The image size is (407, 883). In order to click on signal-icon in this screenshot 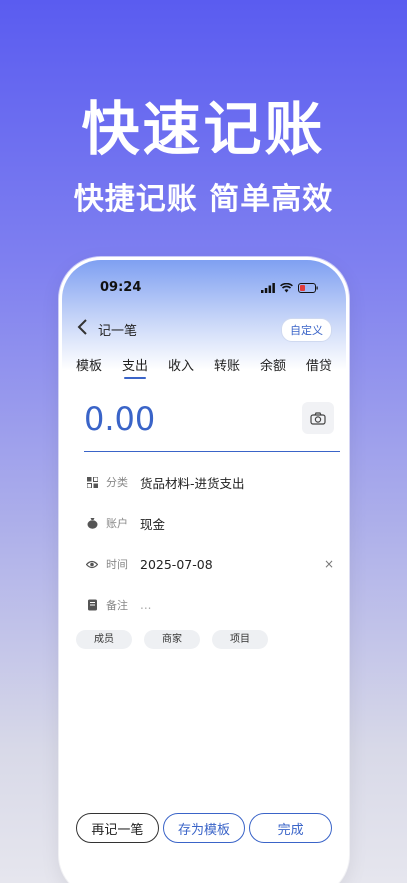, I will do `click(268, 288)`.